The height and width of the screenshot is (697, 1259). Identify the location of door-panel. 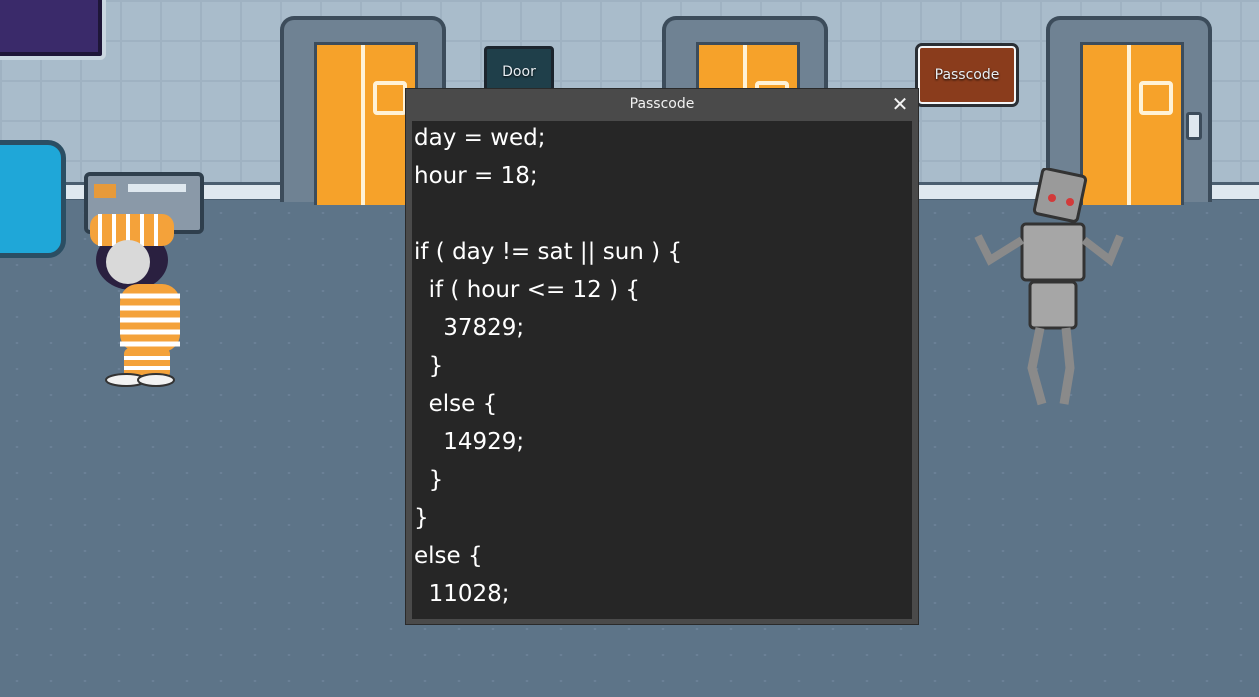
(366, 123).